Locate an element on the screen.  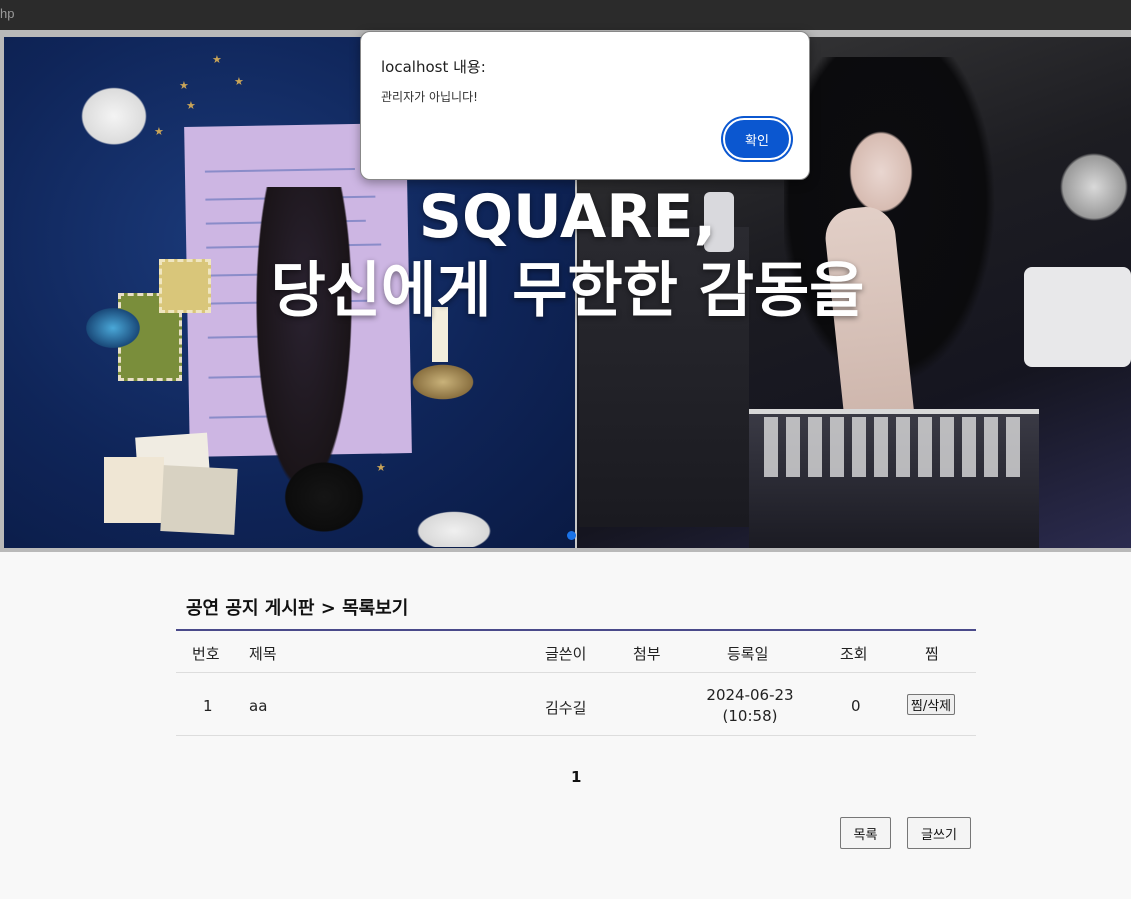
dialog-ok-button: 확인 is located at coordinates (757, 139).